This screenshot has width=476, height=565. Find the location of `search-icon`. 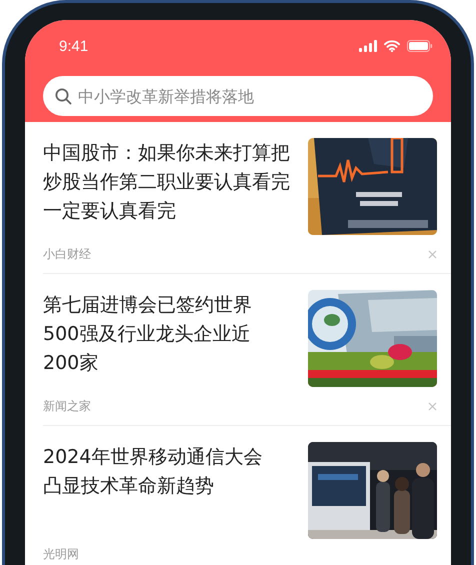

search-icon is located at coordinates (63, 96).